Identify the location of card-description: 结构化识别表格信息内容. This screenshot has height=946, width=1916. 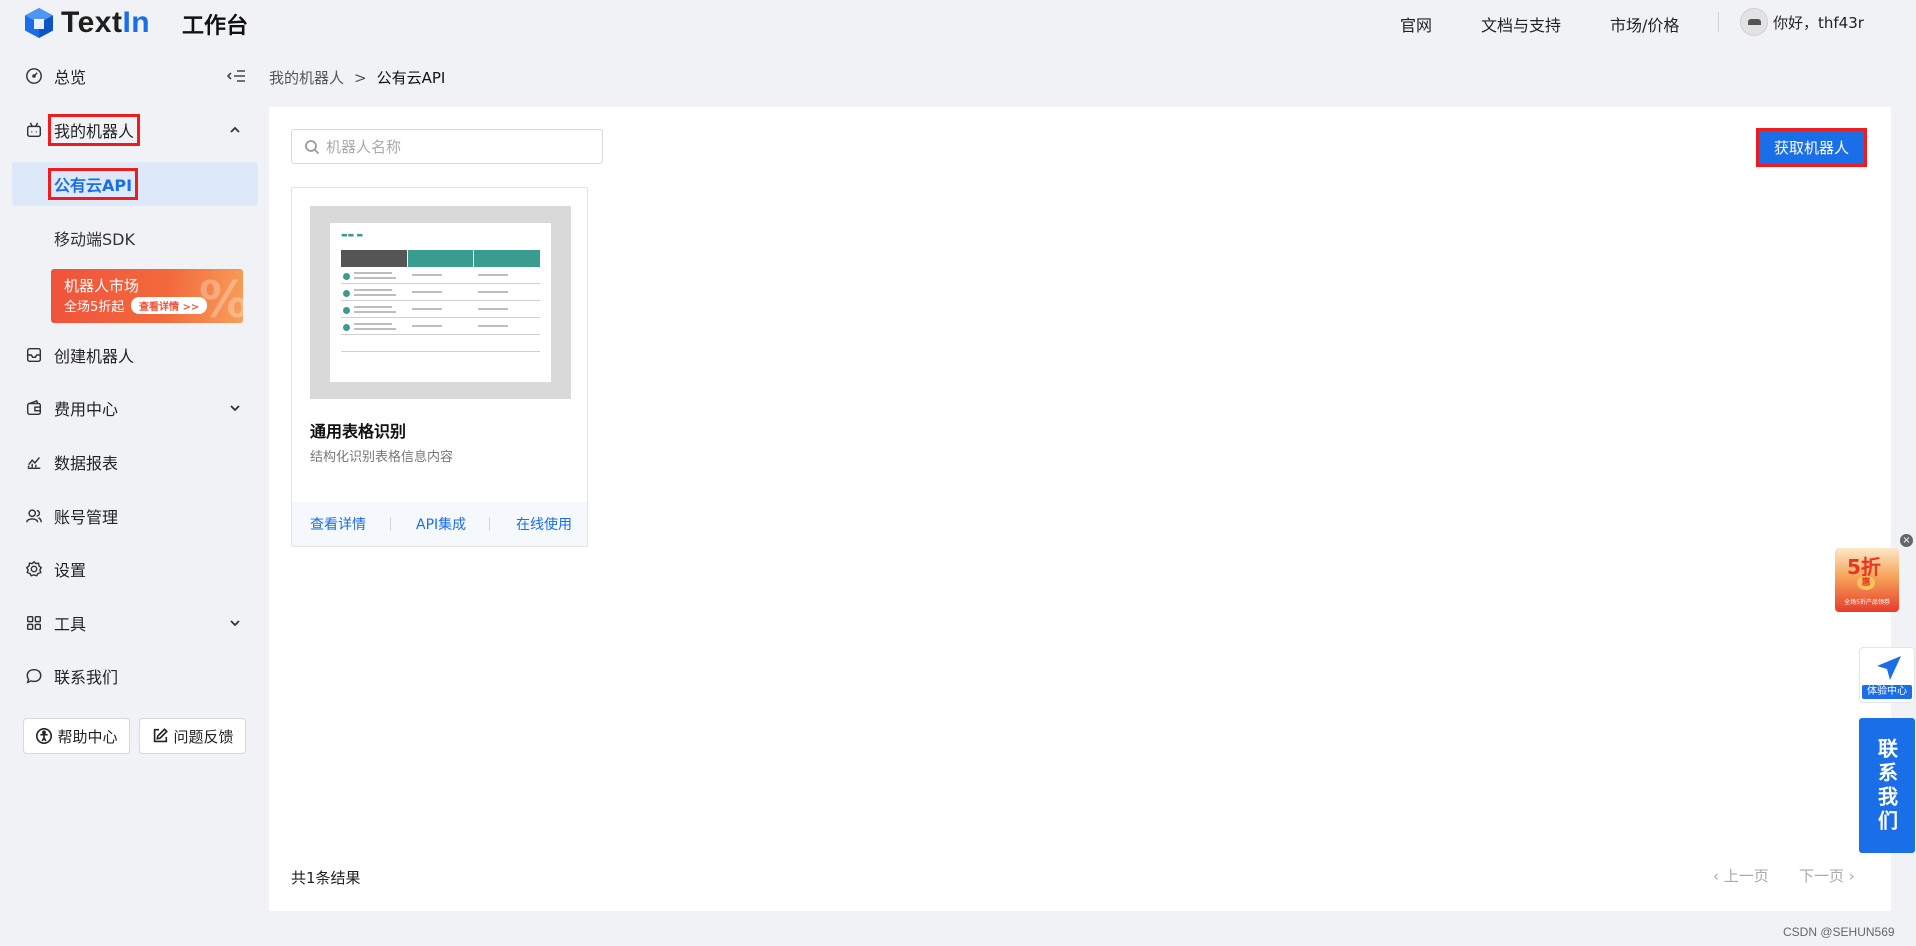
(382, 457).